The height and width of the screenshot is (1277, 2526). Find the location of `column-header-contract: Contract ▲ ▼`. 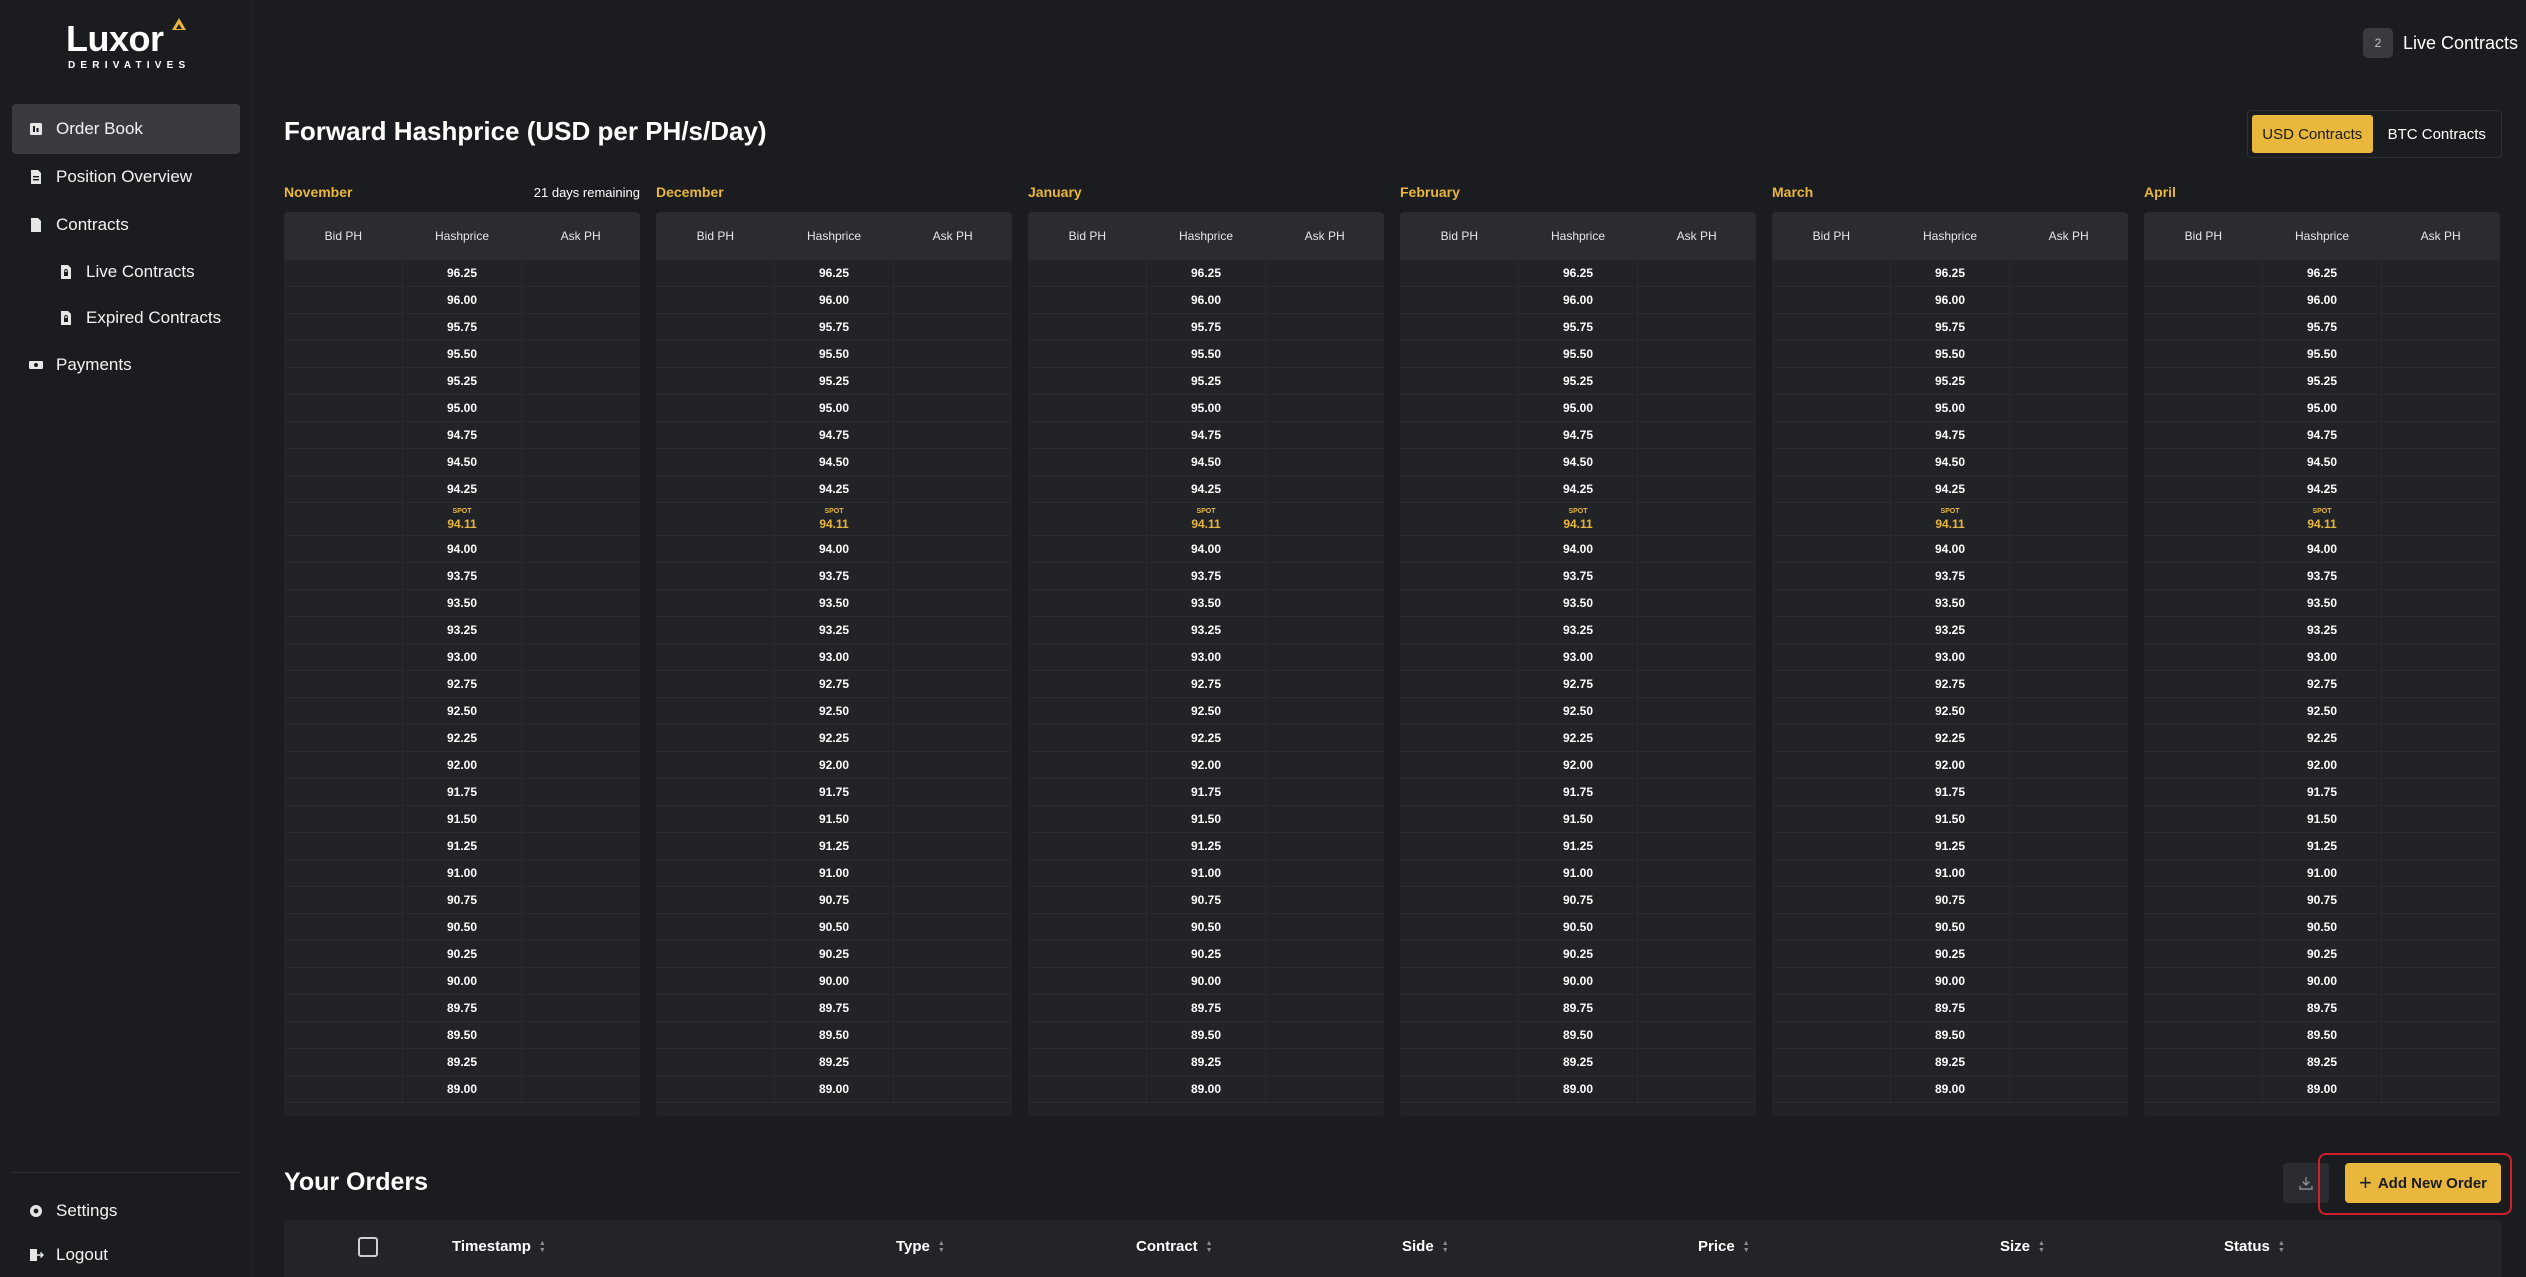

column-header-contract: Contract ▲ ▼ is located at coordinates (1174, 1246).